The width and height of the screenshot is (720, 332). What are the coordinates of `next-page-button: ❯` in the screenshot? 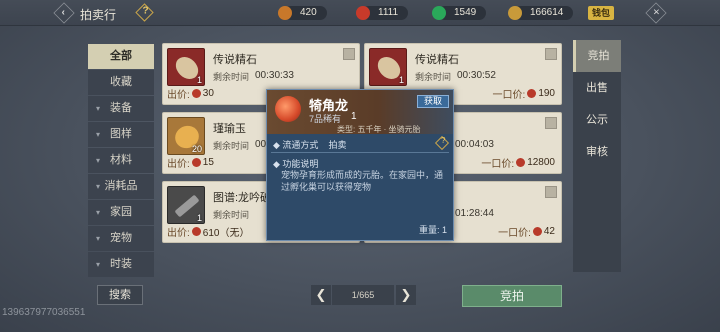 It's located at (406, 295).